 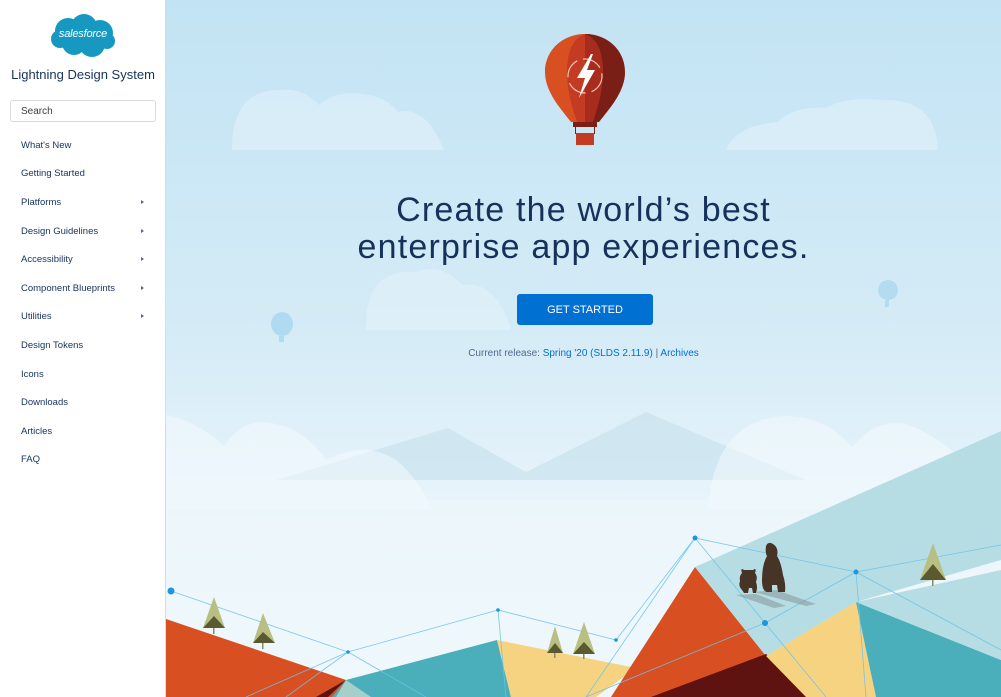 I want to click on sidebar-item-component-blueprints: Component Blueprints, so click(x=83, y=288).